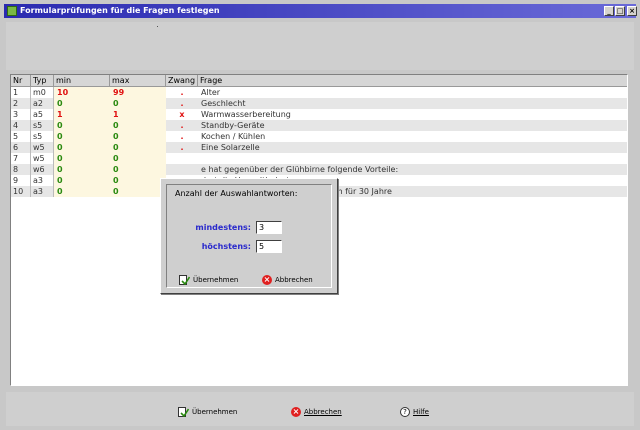  Describe the element at coordinates (216, 280) in the screenshot. I see `dialog-ok-label: Übernehmen` at that location.